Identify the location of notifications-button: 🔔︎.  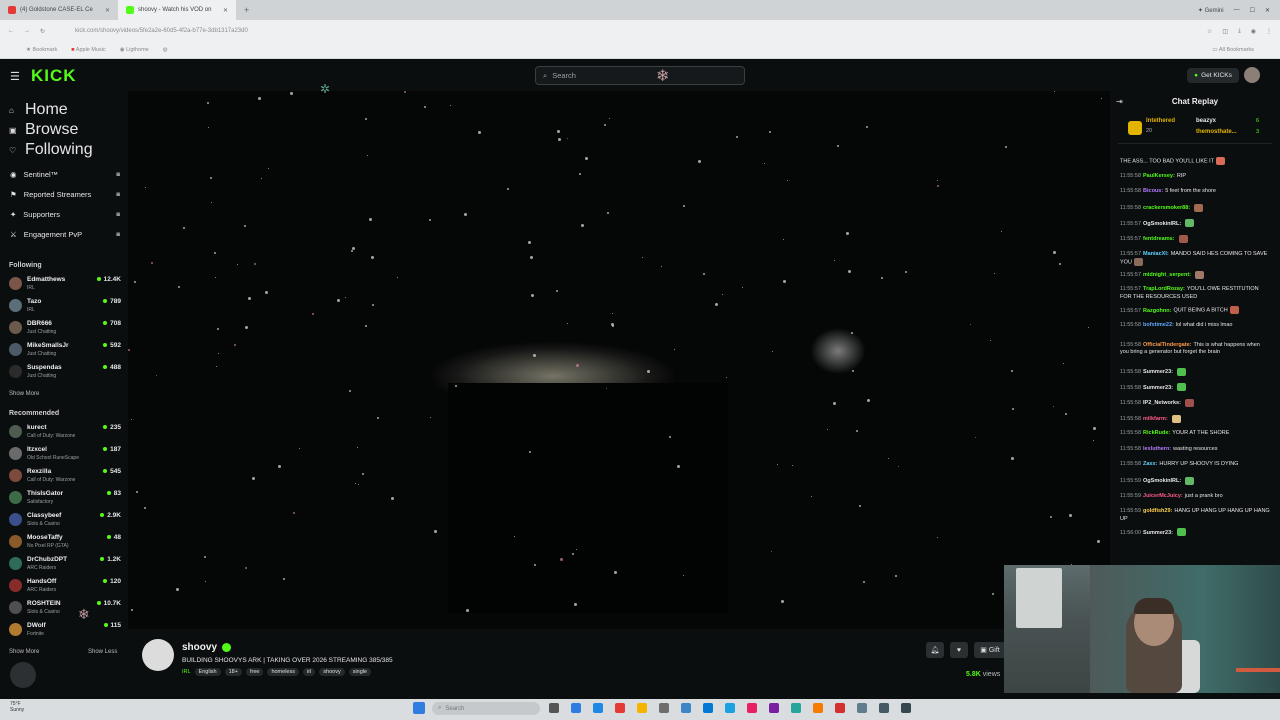
(935, 650).